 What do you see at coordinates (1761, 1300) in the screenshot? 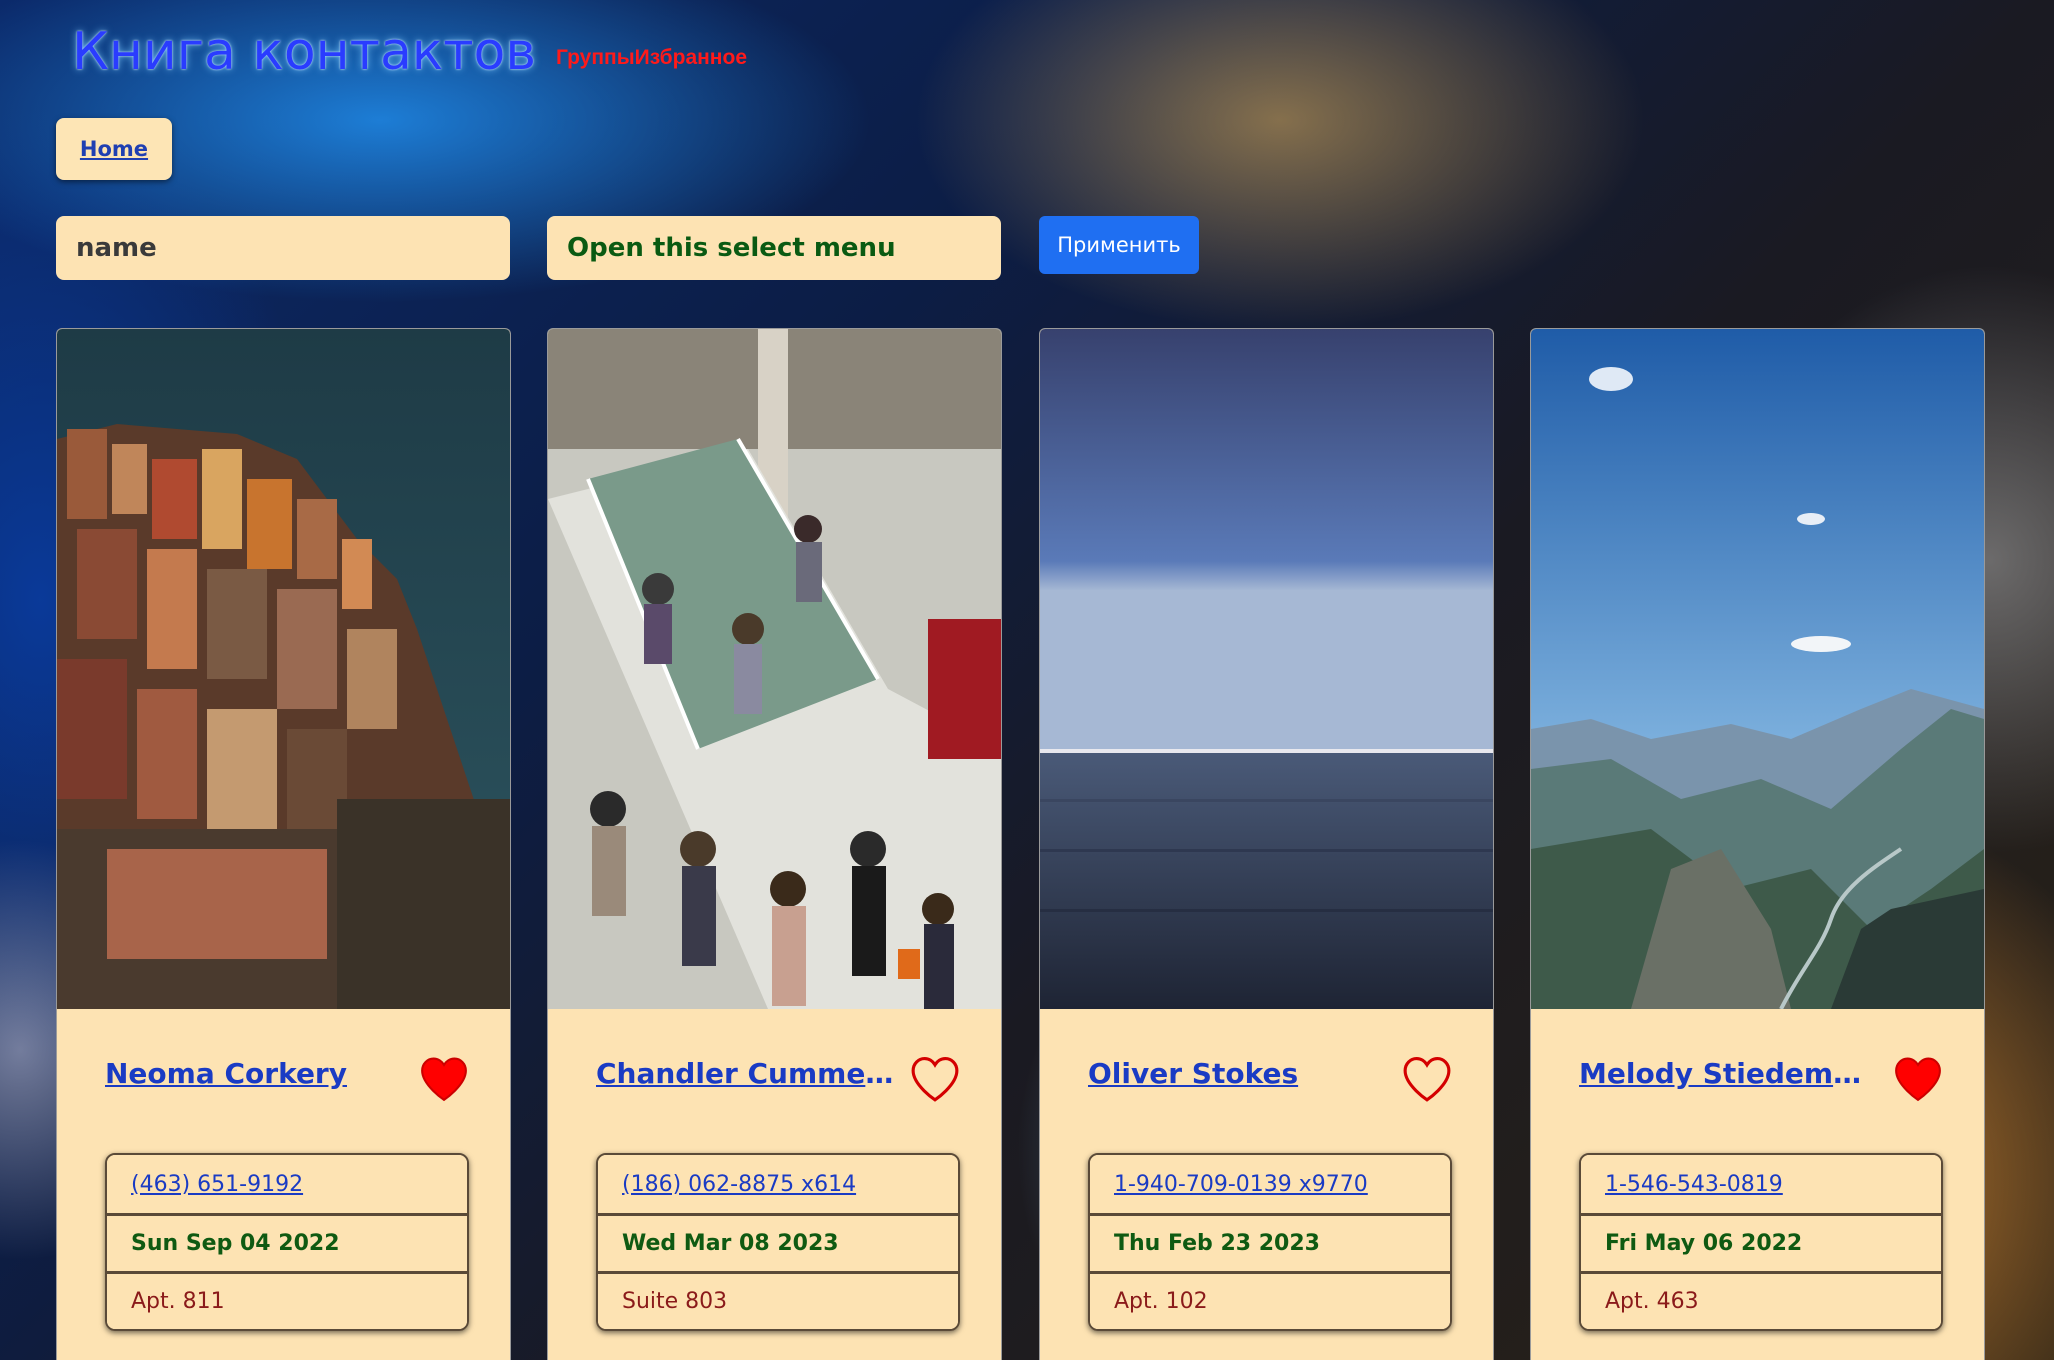
I see `address-text: Apt. 463` at bounding box center [1761, 1300].